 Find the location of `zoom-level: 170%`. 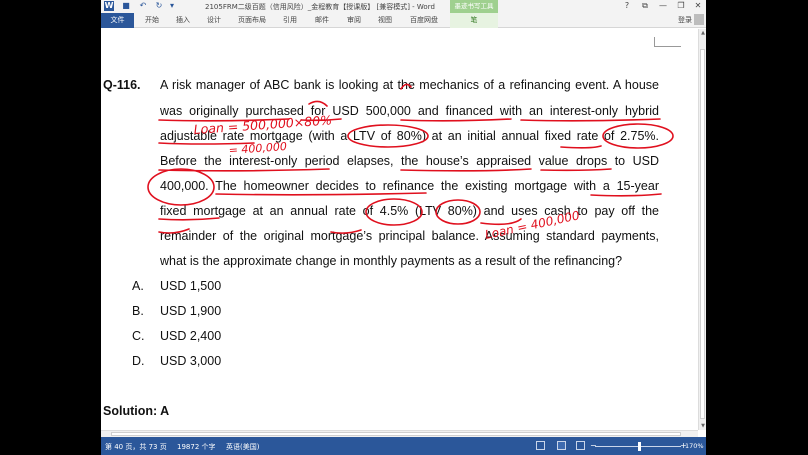

zoom-level: 170% is located at coordinates (694, 446).